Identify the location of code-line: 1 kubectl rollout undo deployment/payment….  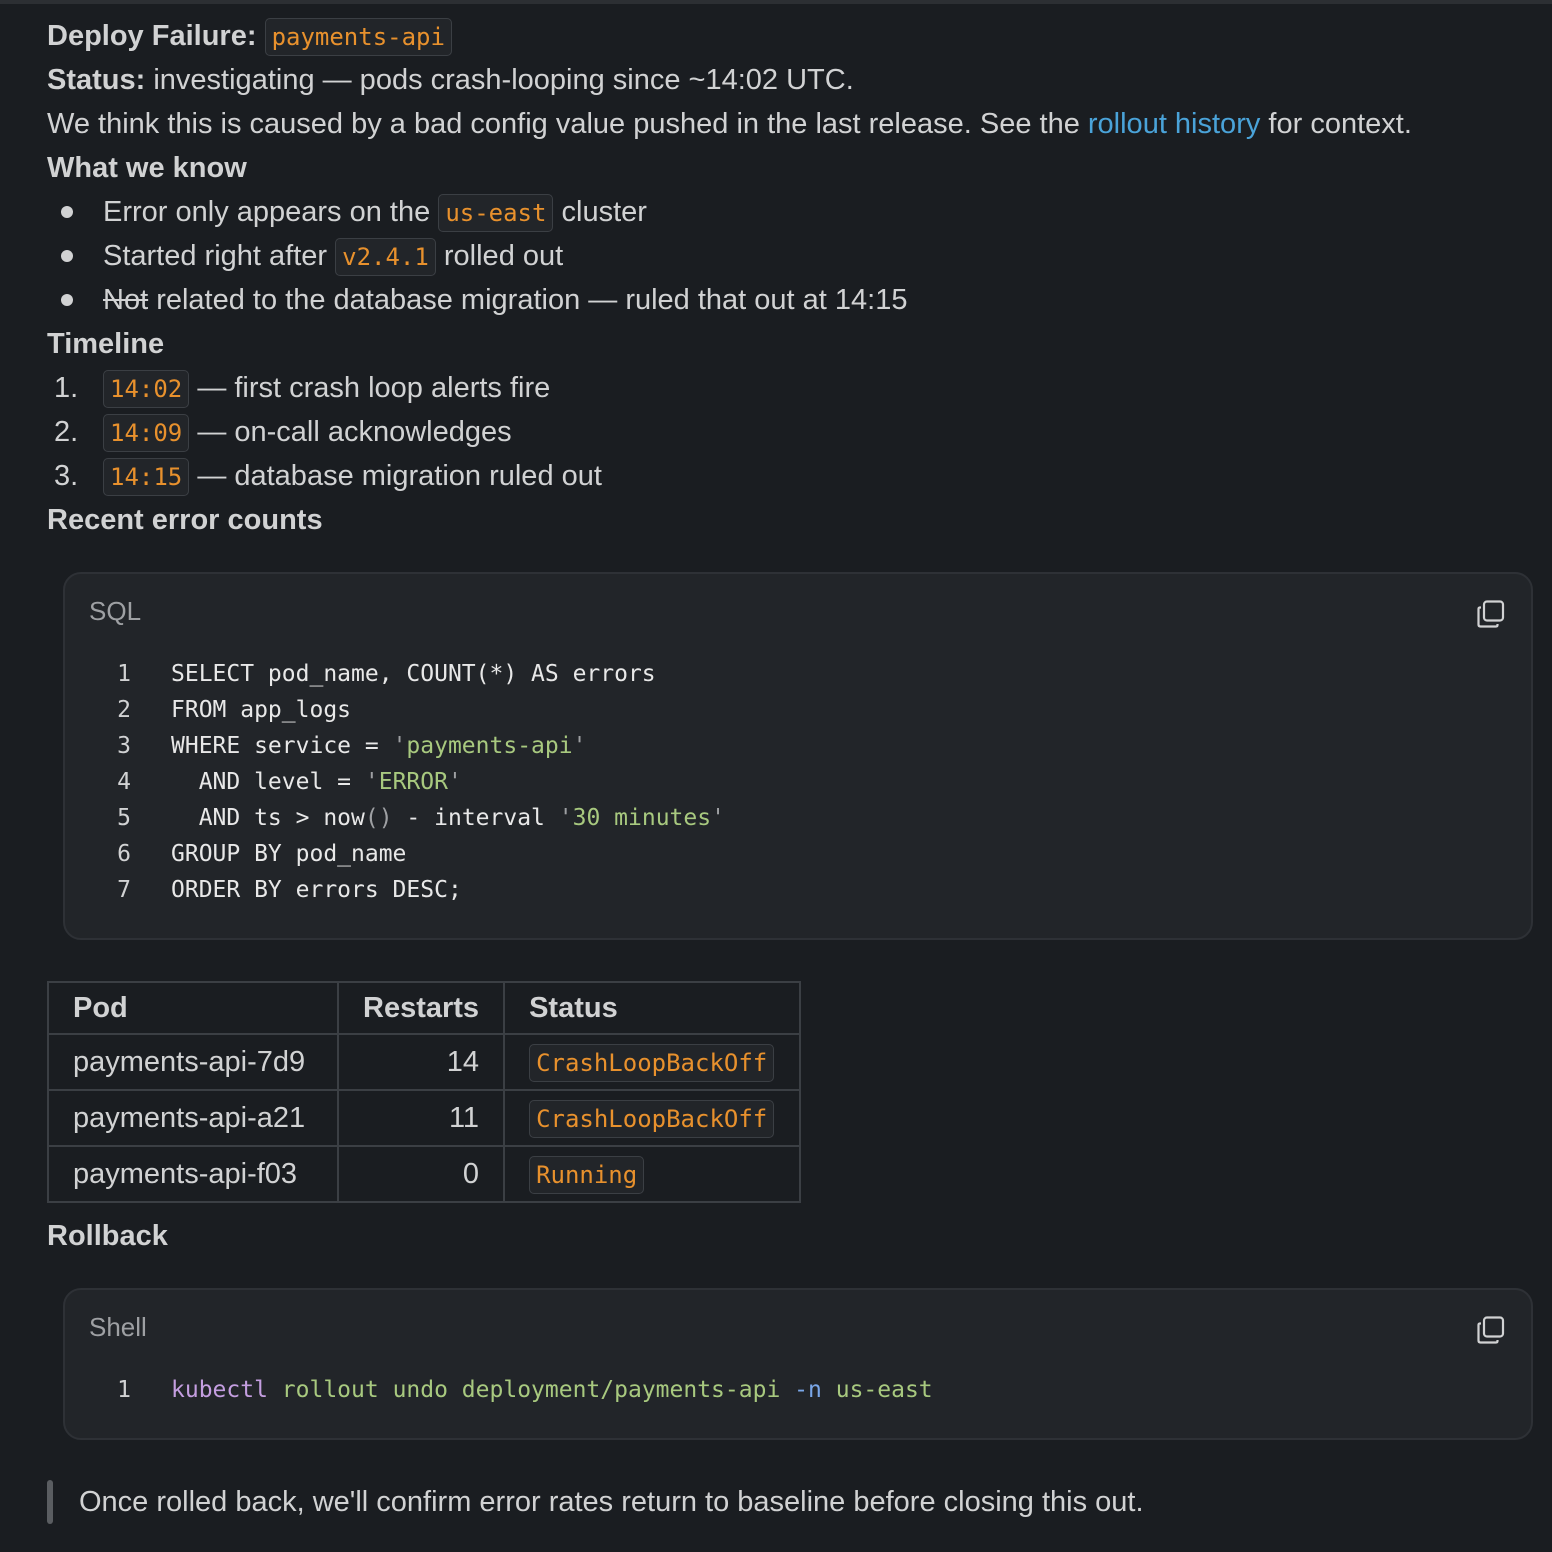
(499, 1390).